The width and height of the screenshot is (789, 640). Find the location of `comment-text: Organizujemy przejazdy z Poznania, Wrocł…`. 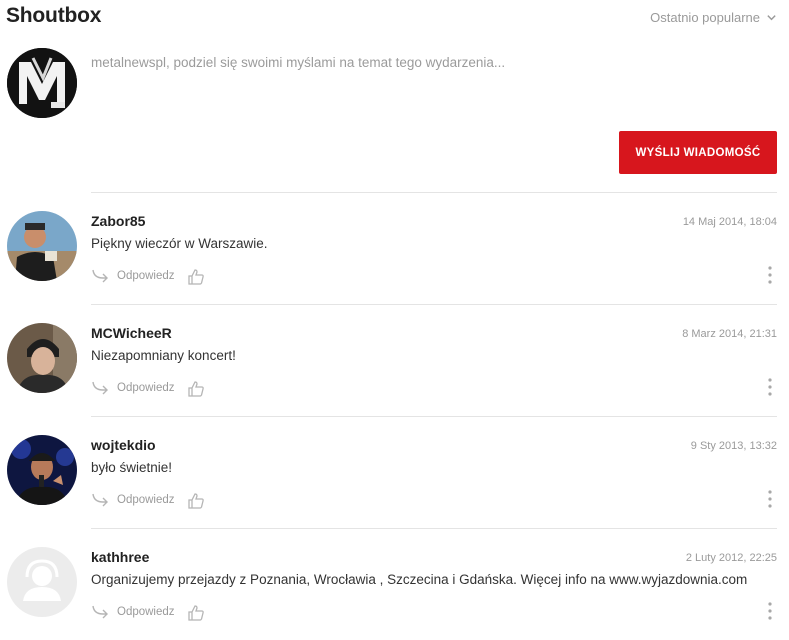

comment-text: Organizujemy przejazdy z Poznania, Wrocł… is located at coordinates (419, 579).